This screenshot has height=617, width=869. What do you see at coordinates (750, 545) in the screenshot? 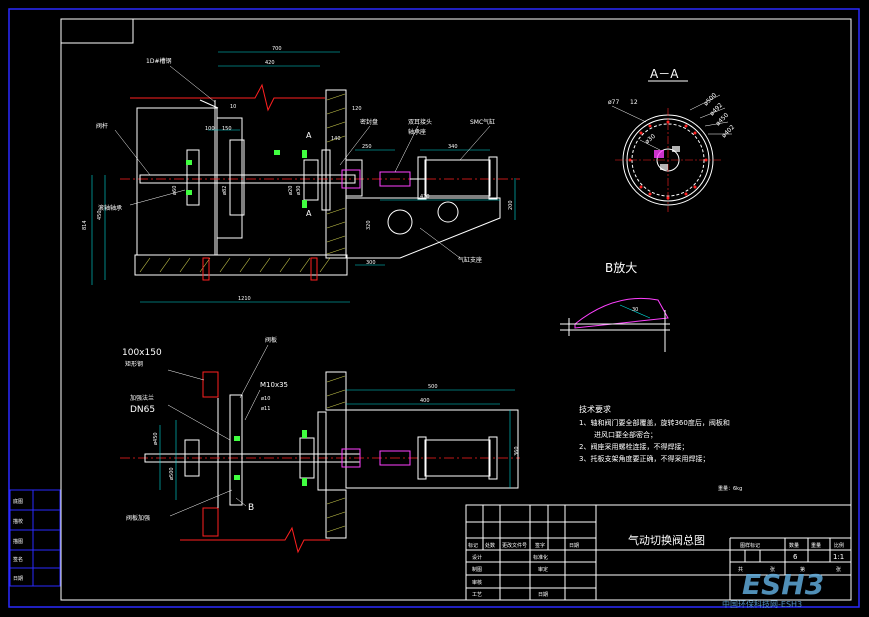
I see `hdr-drawing-mark: 图样标记` at bounding box center [750, 545].